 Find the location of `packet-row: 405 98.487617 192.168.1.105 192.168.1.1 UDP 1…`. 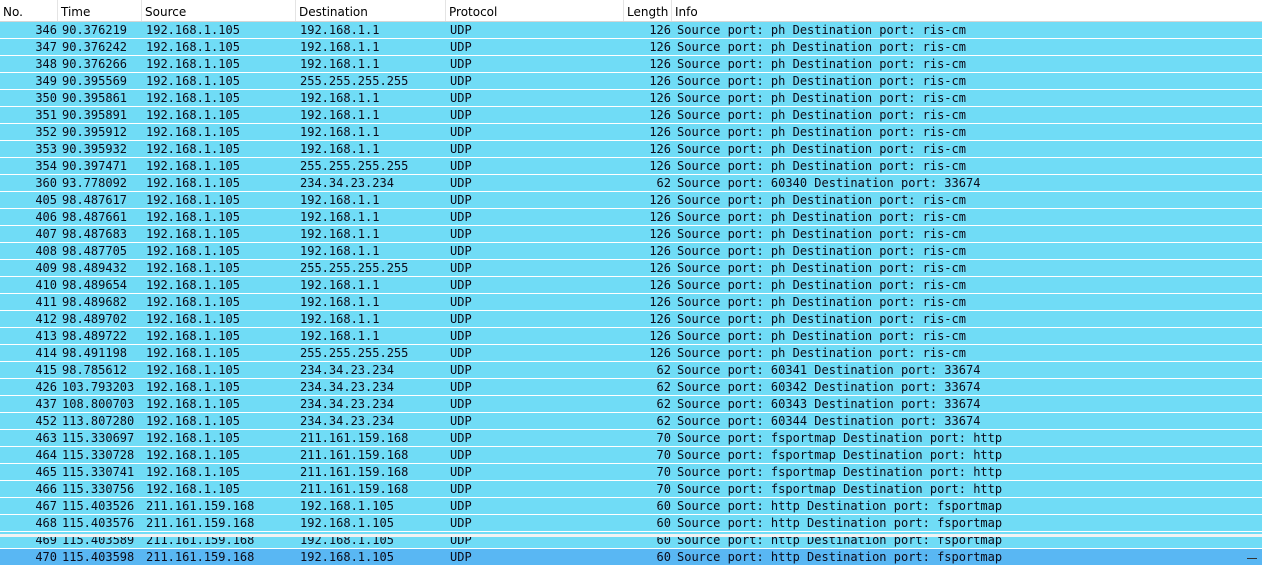

packet-row: 405 98.487617 192.168.1.105 192.168.1.1 UDP 1… is located at coordinates (631, 200).